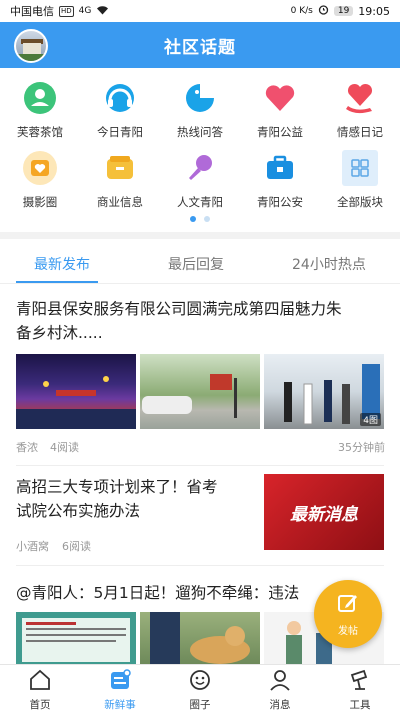  I want to click on post-reads: 4阅读, so click(64, 447).